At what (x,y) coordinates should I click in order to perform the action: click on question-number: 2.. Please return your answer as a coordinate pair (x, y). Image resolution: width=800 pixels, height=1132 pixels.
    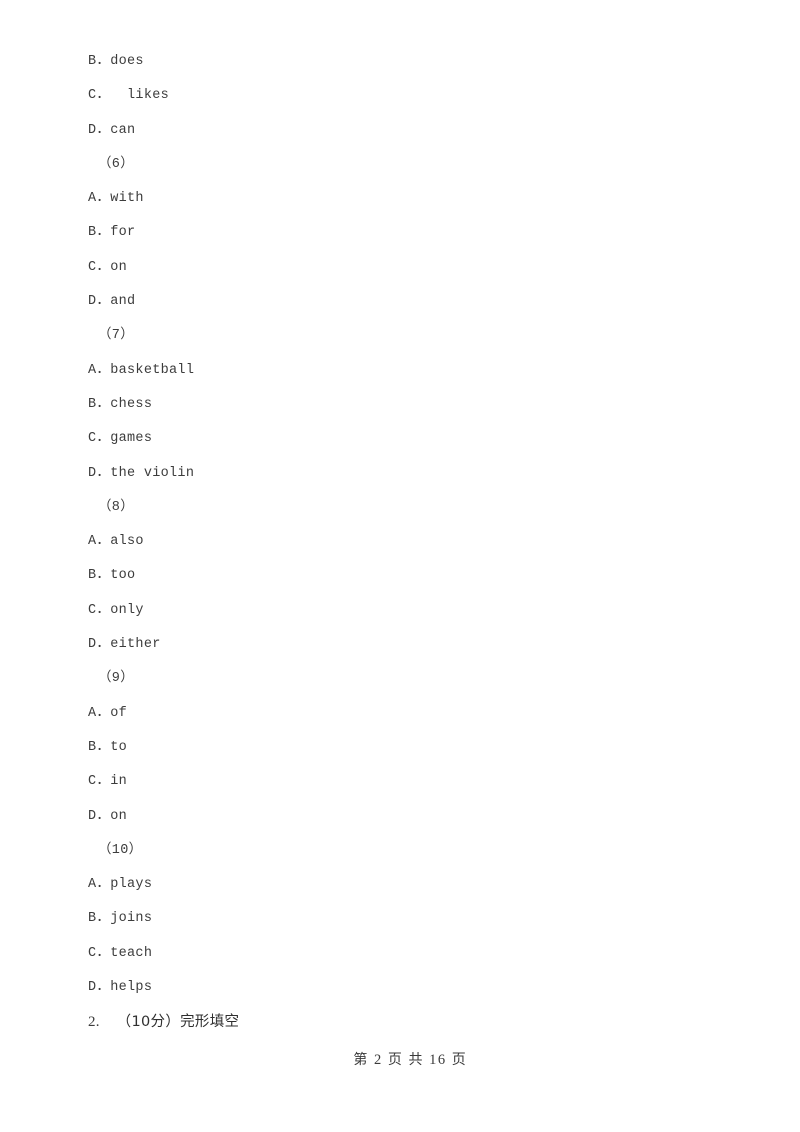
    Looking at the image, I should click on (94, 1022).